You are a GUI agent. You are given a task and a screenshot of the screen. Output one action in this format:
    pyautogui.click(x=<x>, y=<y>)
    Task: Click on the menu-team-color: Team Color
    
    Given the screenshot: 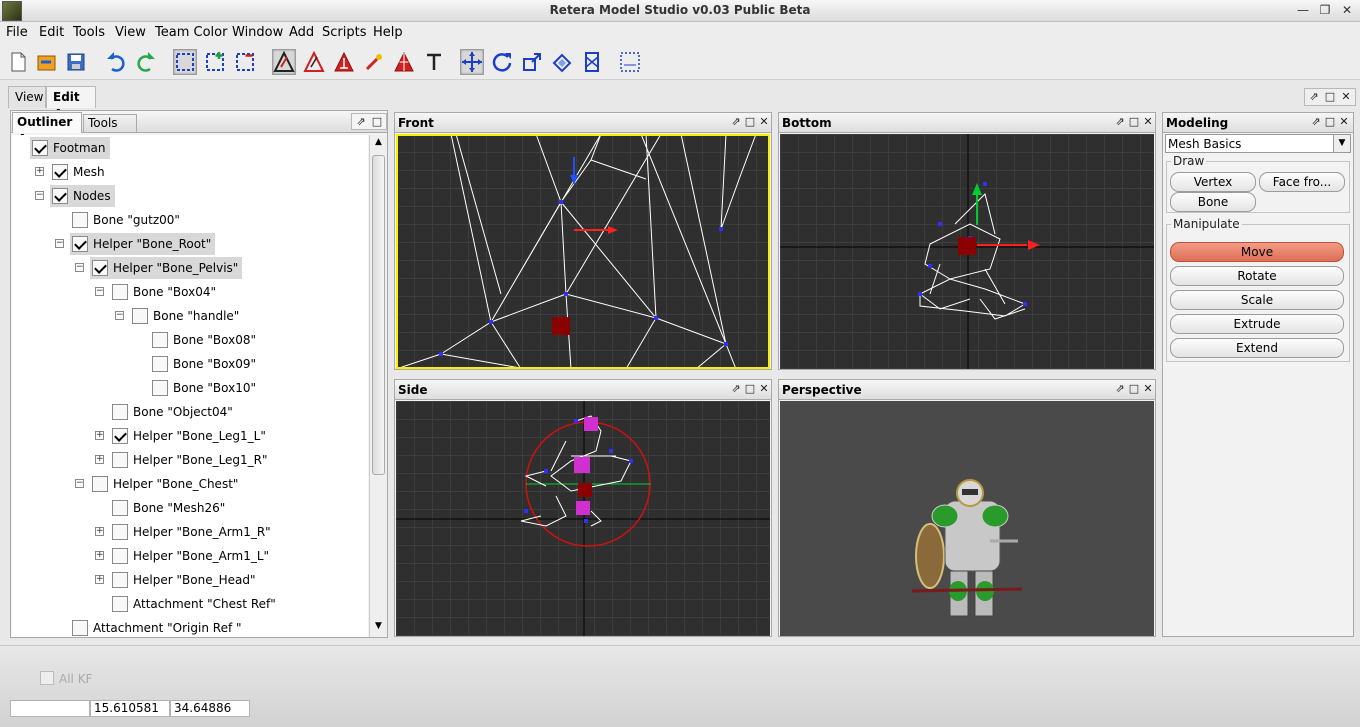 What is the action you would take?
    pyautogui.click(x=191, y=32)
    